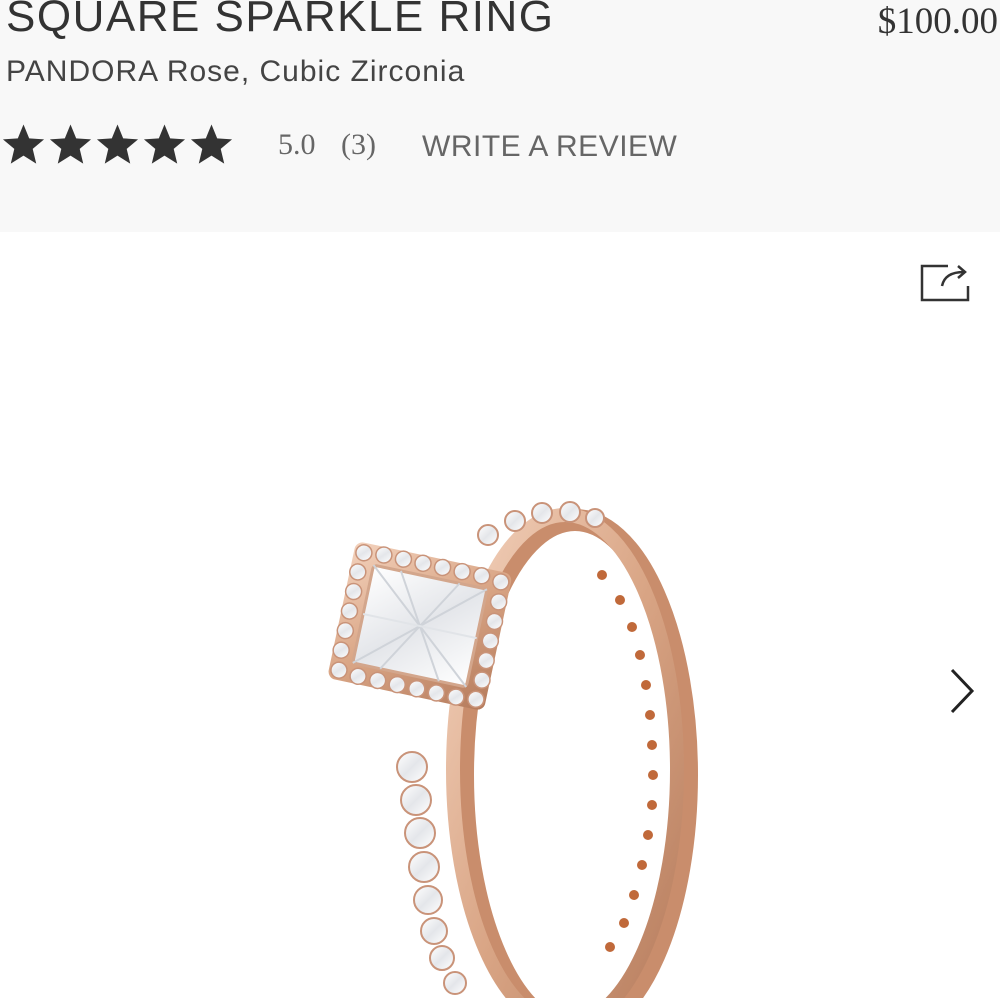 The width and height of the screenshot is (1000, 998). I want to click on rating-stars, so click(117, 145).